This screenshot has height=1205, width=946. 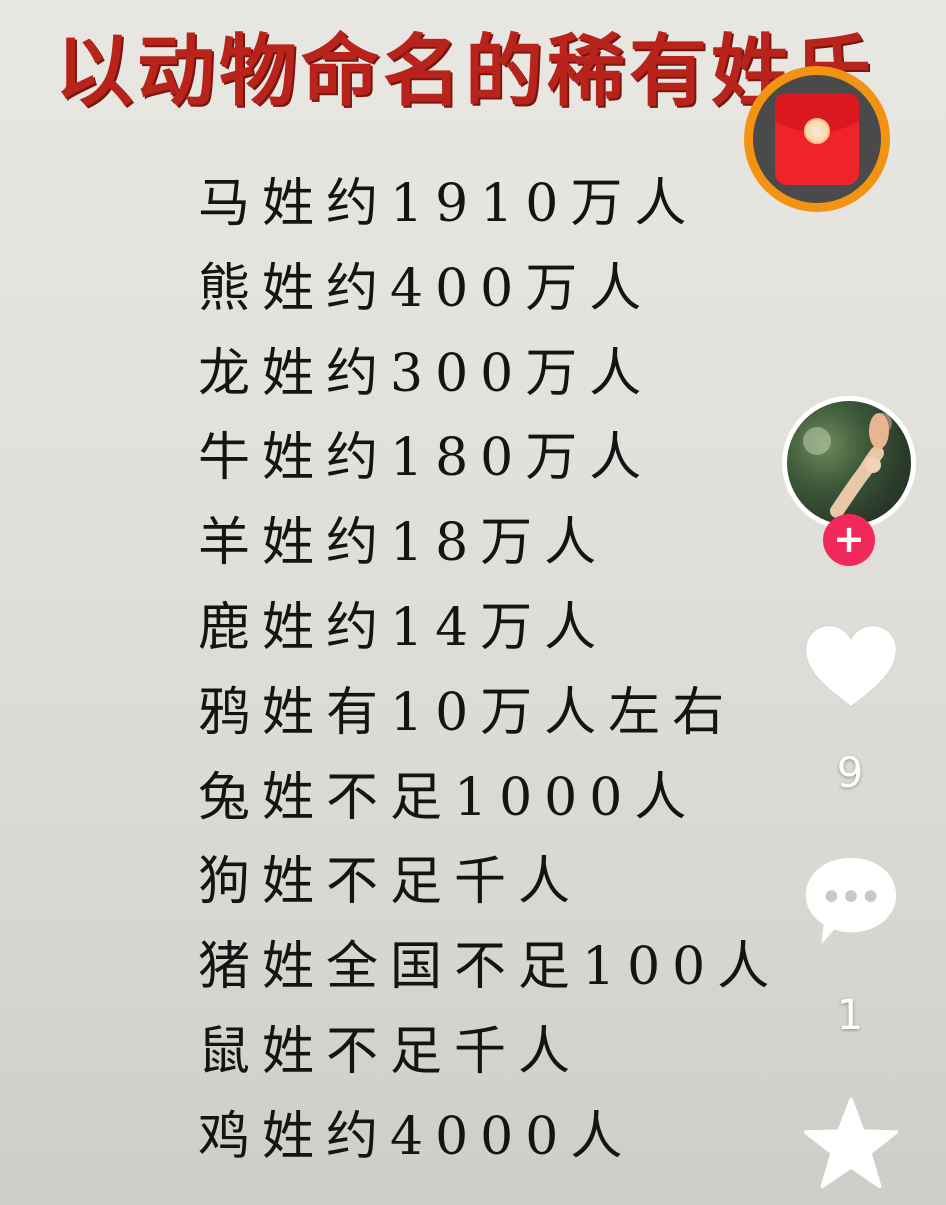 What do you see at coordinates (426, 373) in the screenshot?
I see `list-item: 龙姓约300万人` at bounding box center [426, 373].